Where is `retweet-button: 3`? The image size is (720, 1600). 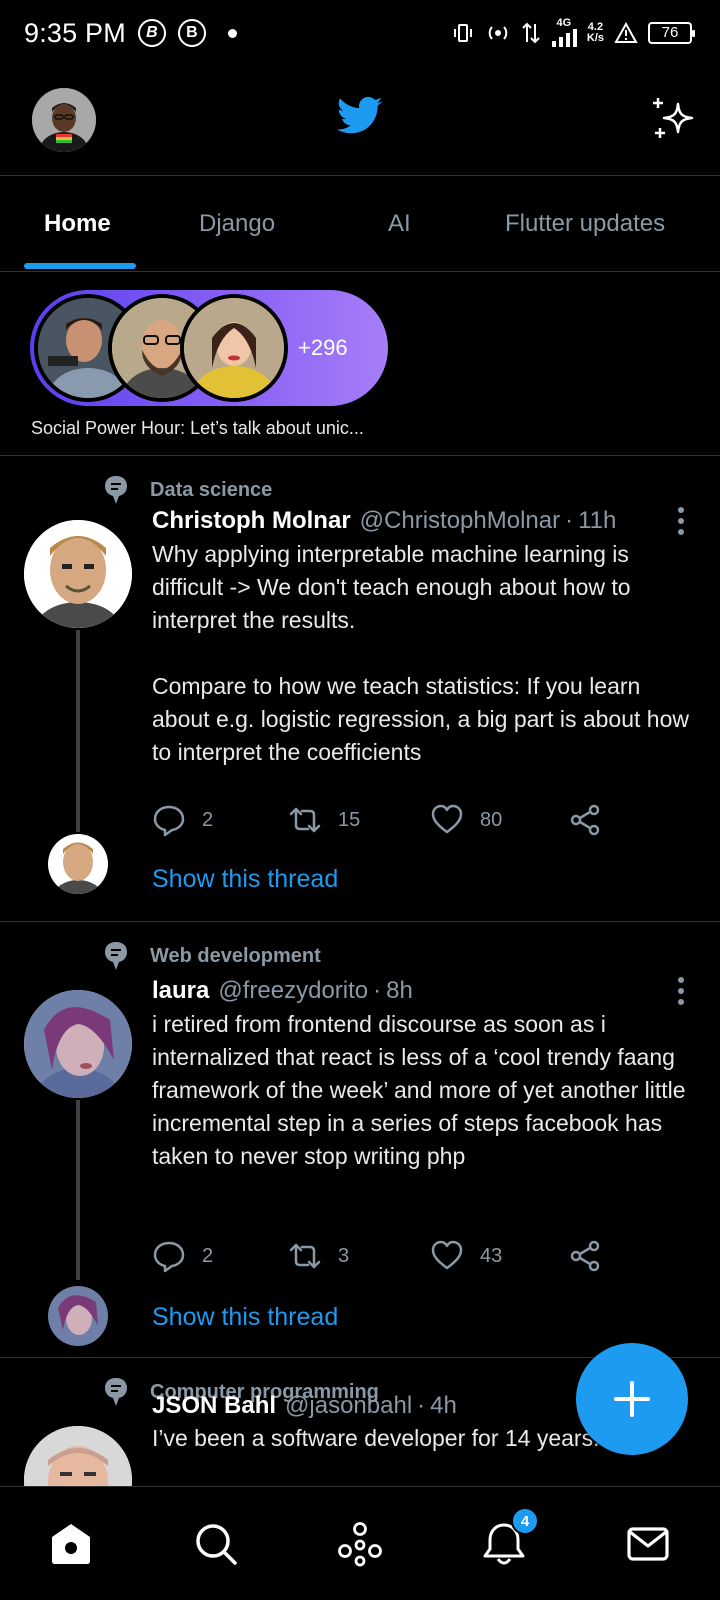 retweet-button: 3 is located at coordinates (318, 1256).